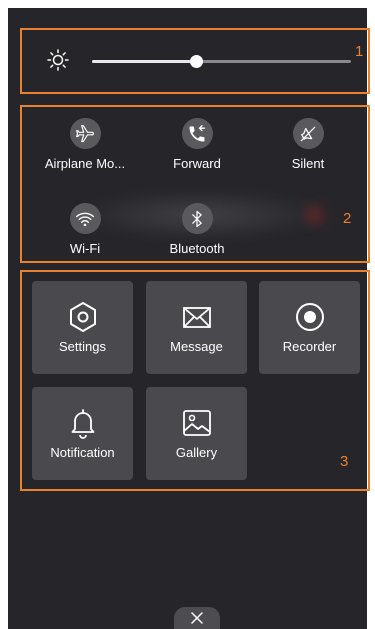 The image size is (375, 629). Describe the element at coordinates (359, 51) in the screenshot. I see `section-number-1: 1` at that location.